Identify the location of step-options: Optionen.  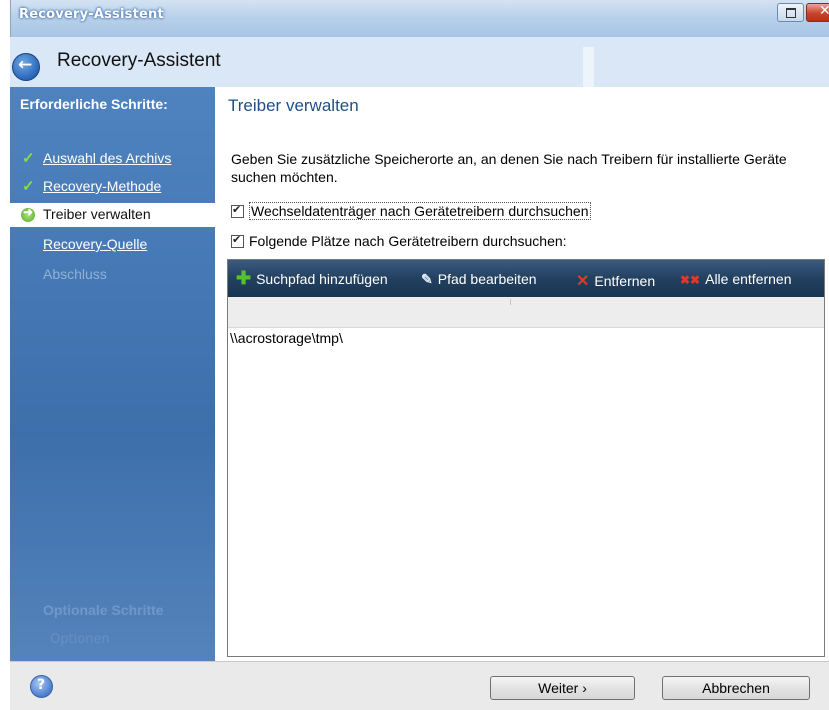
(80, 639).